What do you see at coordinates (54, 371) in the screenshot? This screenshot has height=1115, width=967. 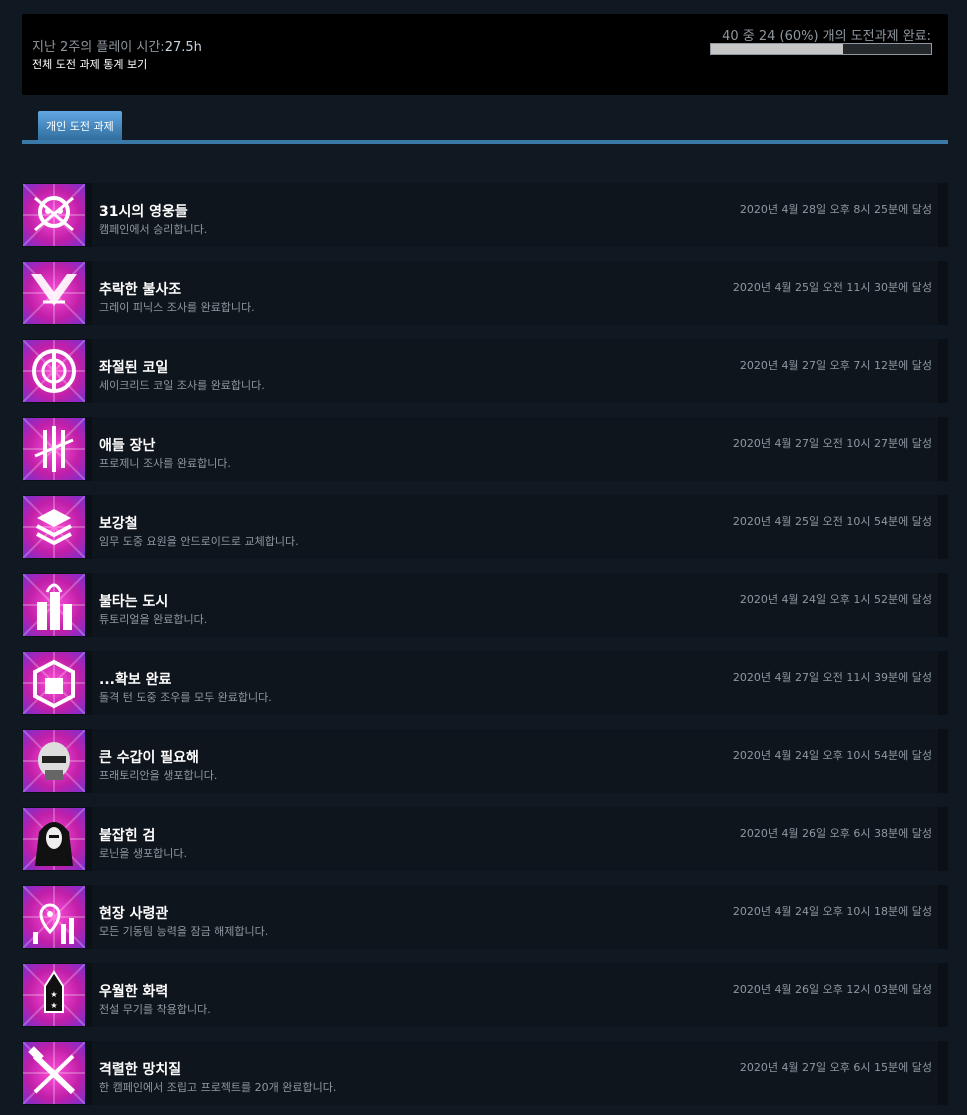 I see `coil-emblem-icon` at bounding box center [54, 371].